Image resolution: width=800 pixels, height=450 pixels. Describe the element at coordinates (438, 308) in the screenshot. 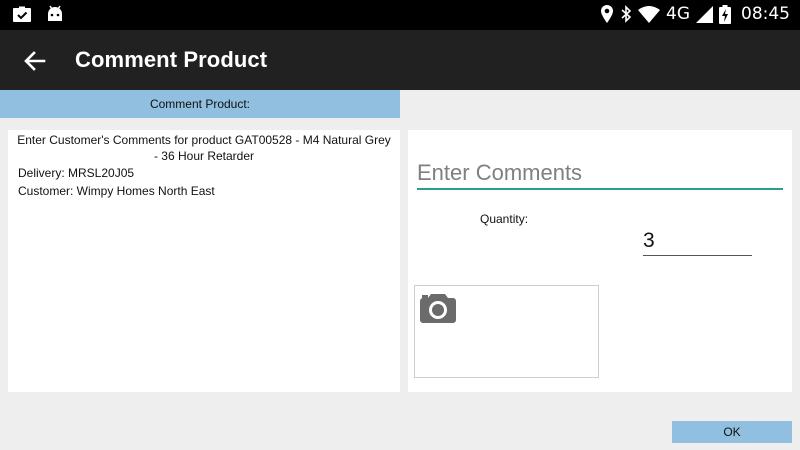

I see `camera-icon` at that location.